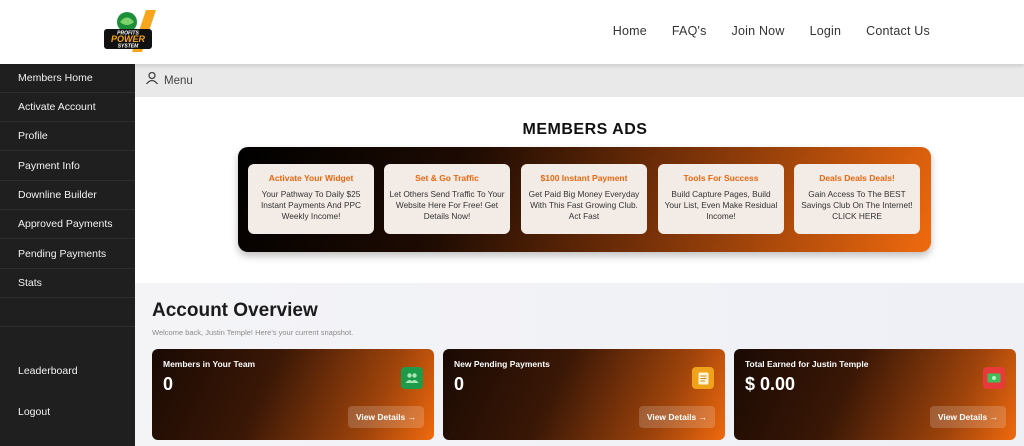  I want to click on stat-label: New Pending Payments, so click(502, 364).